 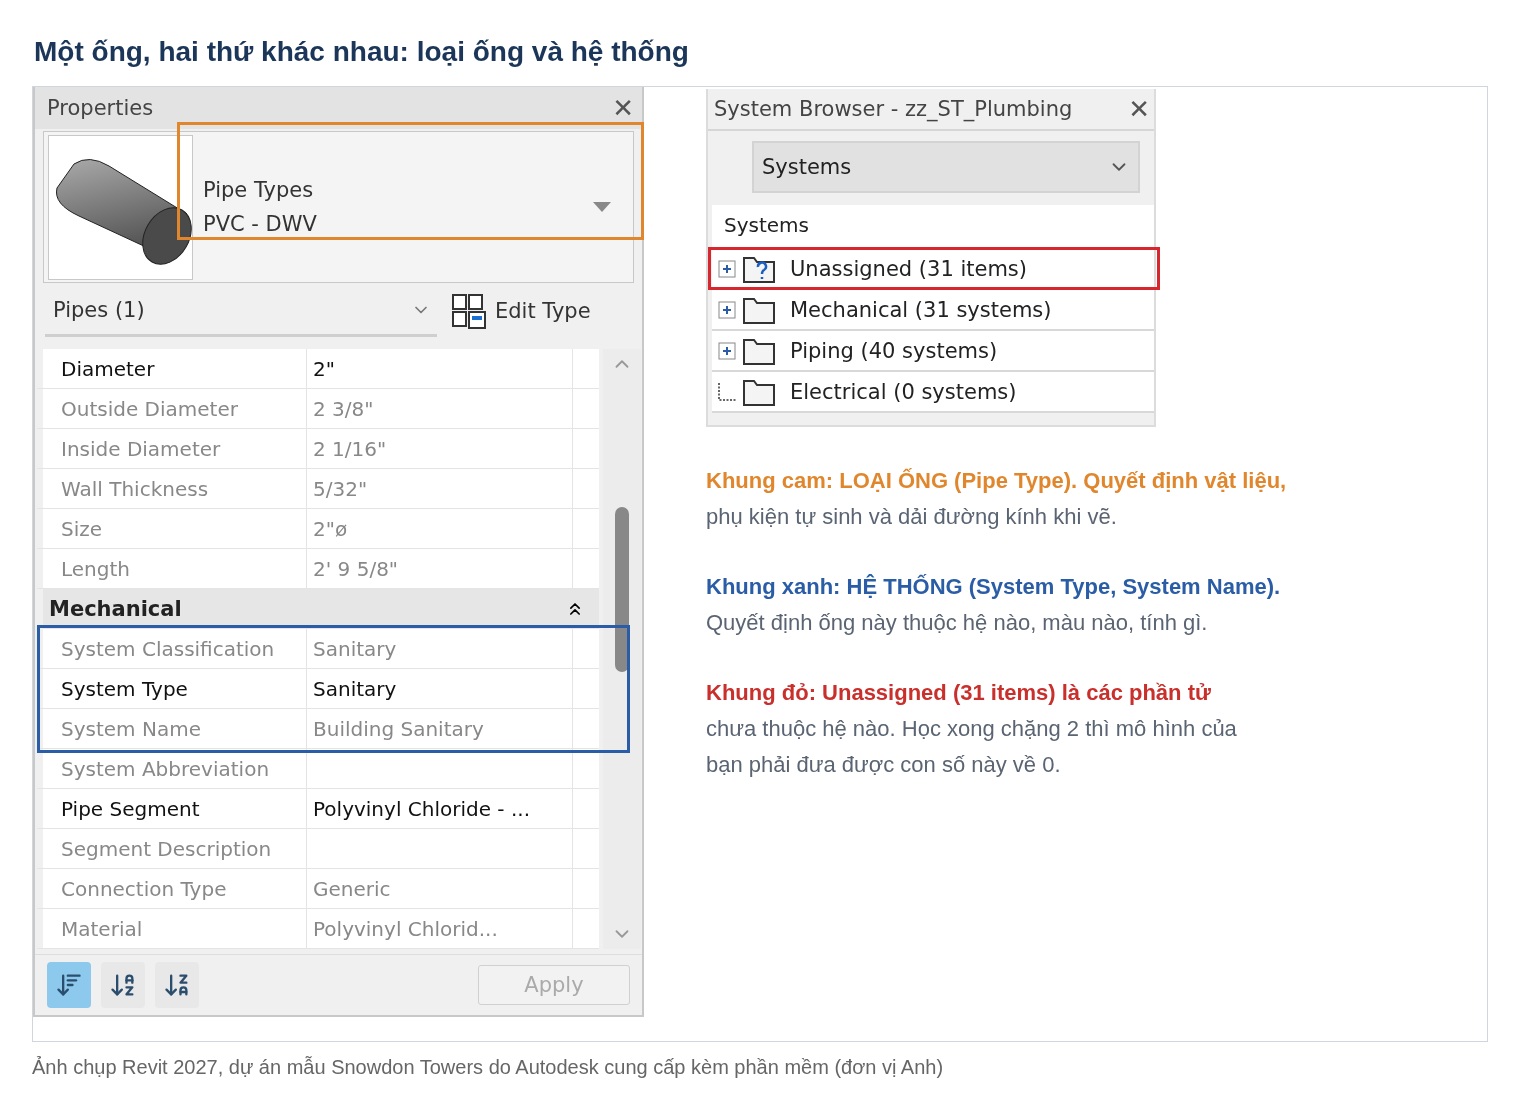 I want to click on property-label: Size, so click(x=175, y=528).